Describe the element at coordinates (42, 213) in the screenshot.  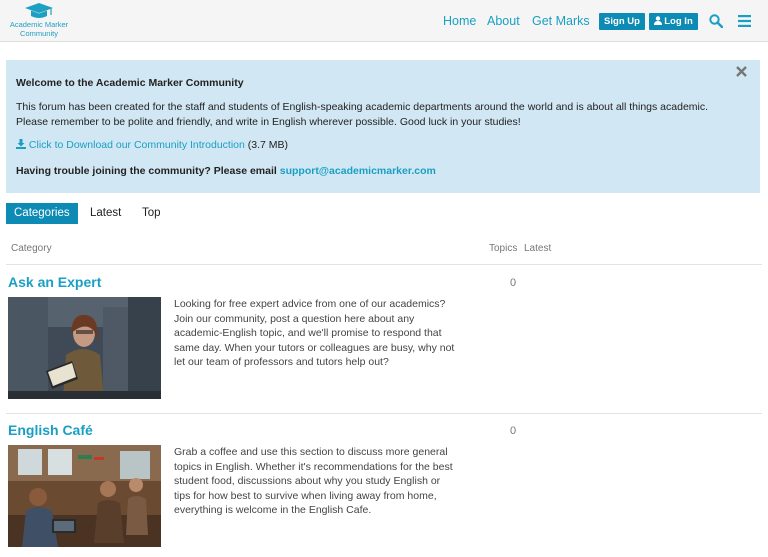
I see `tab-categories: Categories` at that location.